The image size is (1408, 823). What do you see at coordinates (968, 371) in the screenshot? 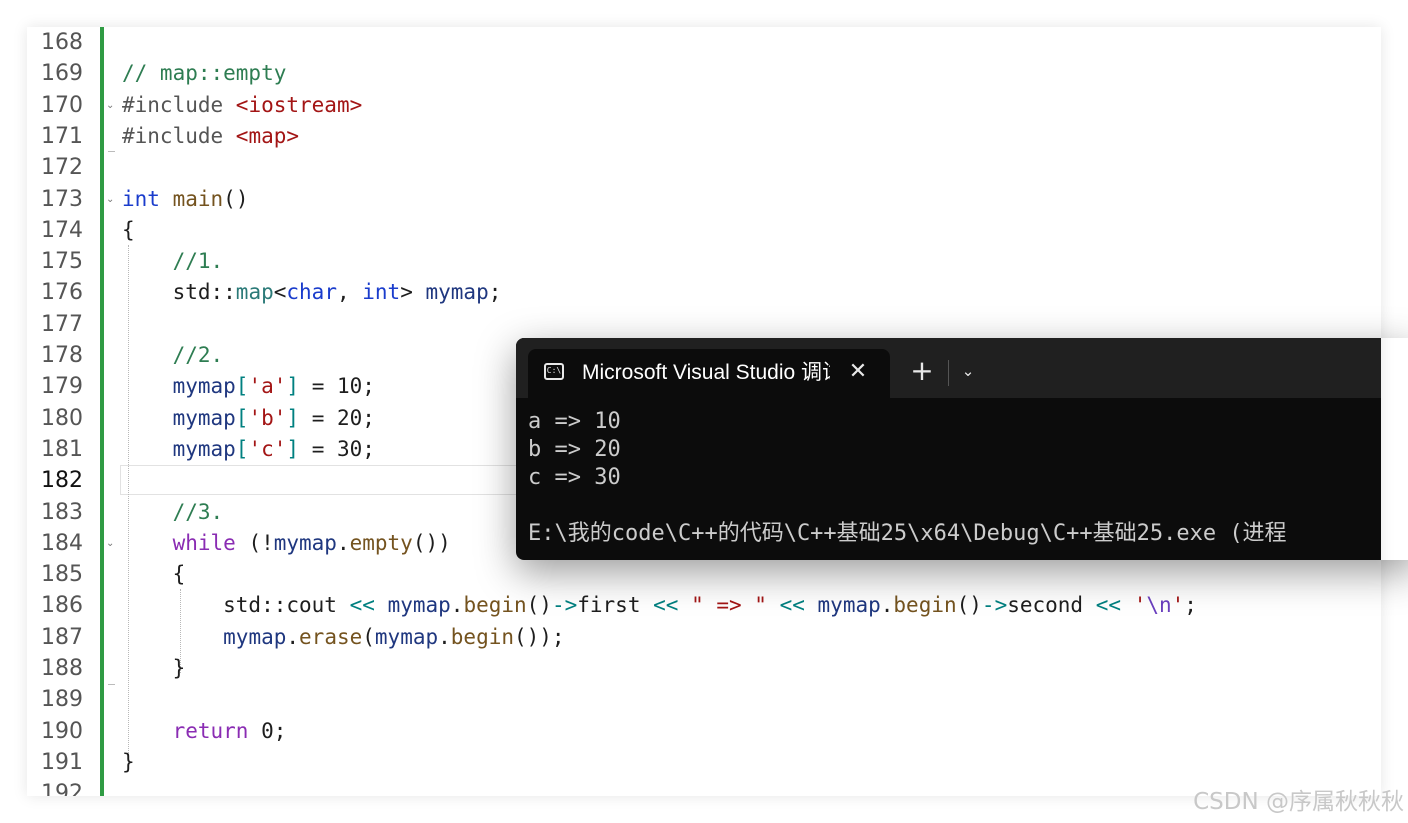
I see `chevron-down-icon: ⌄` at bounding box center [968, 371].